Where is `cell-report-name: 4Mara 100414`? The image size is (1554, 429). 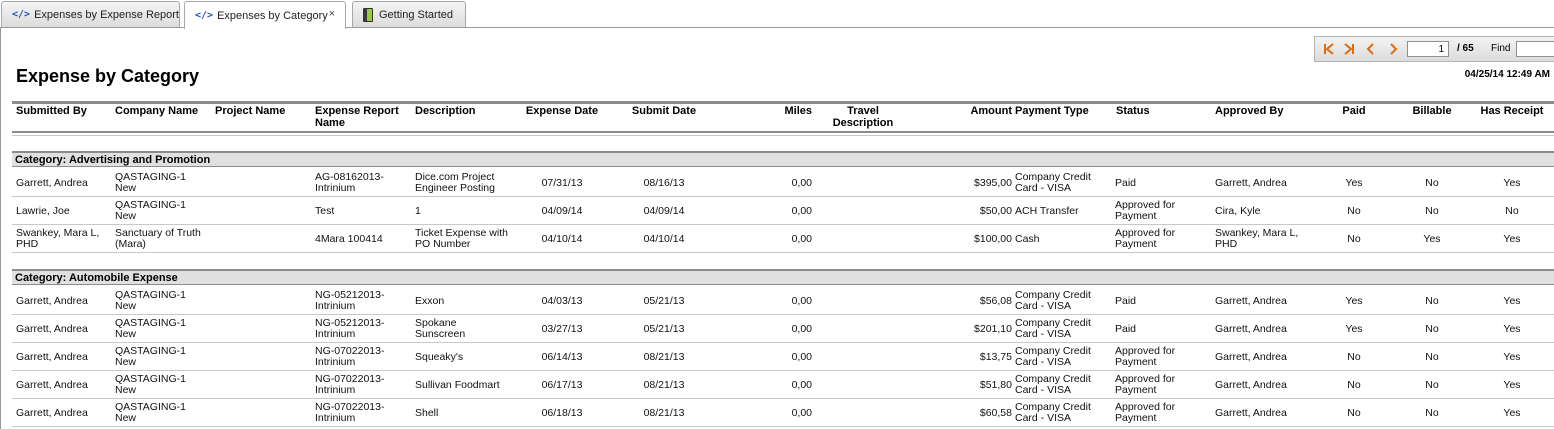 cell-report-name: 4Mara 100414 is located at coordinates (349, 238).